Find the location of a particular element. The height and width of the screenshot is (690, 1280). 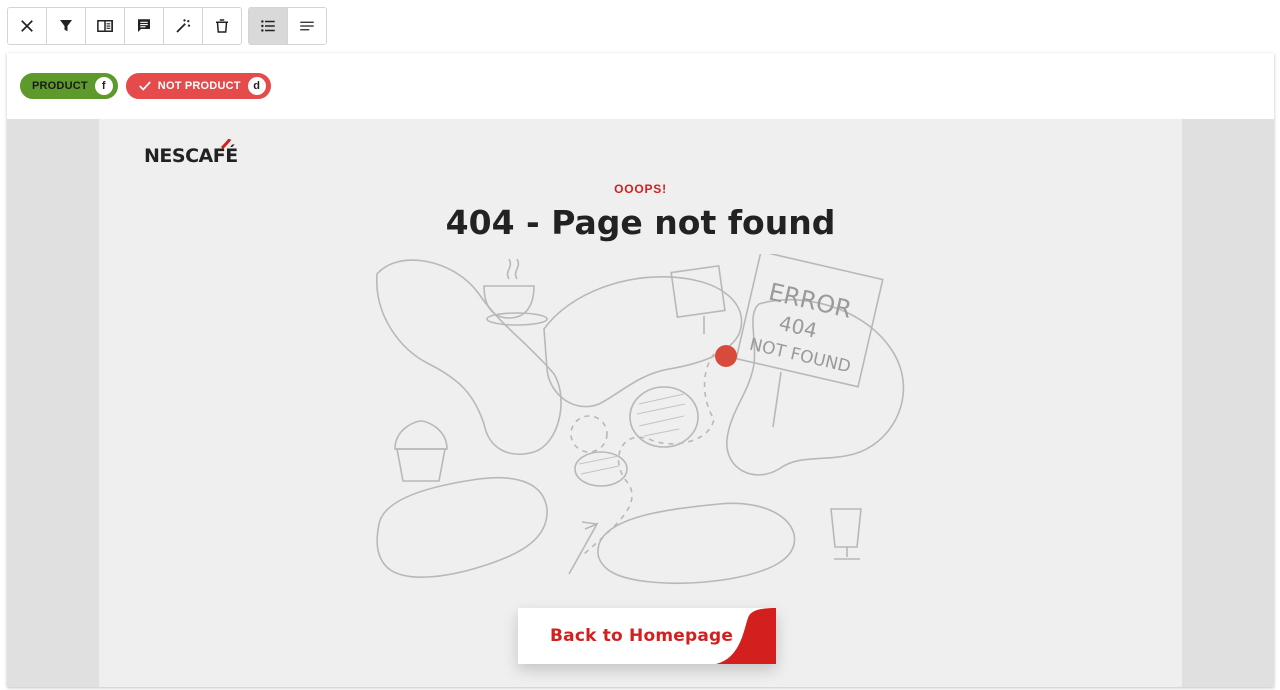

side-panel-icon is located at coordinates (105, 26).